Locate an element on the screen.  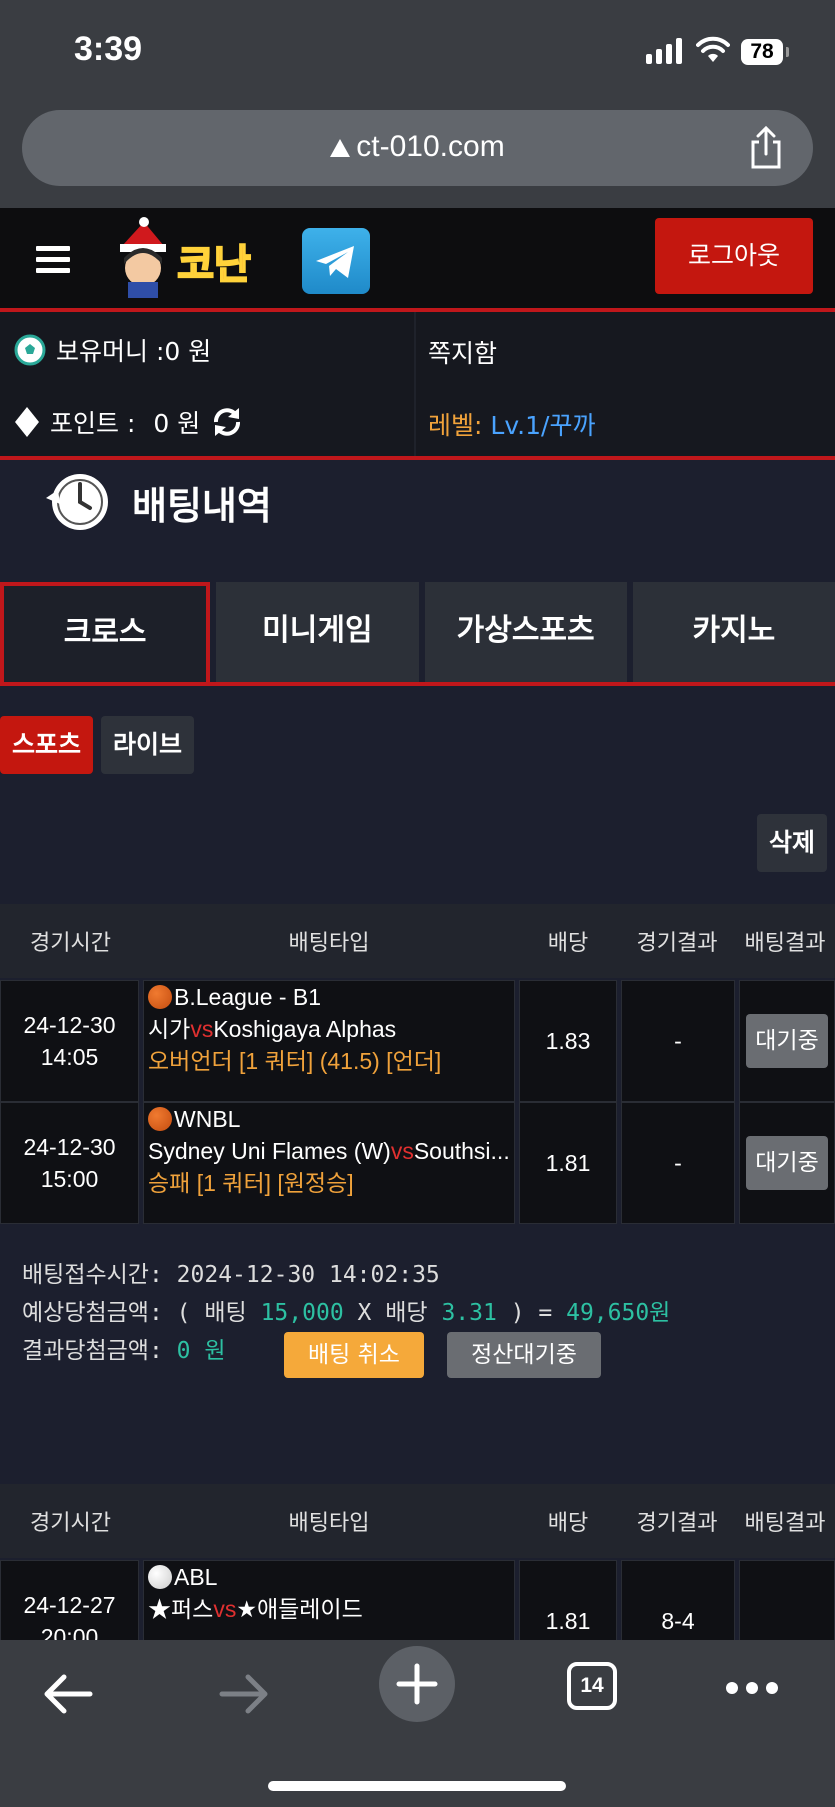
matchup: ★퍼스vs★애들레이드 is located at coordinates (255, 1609).